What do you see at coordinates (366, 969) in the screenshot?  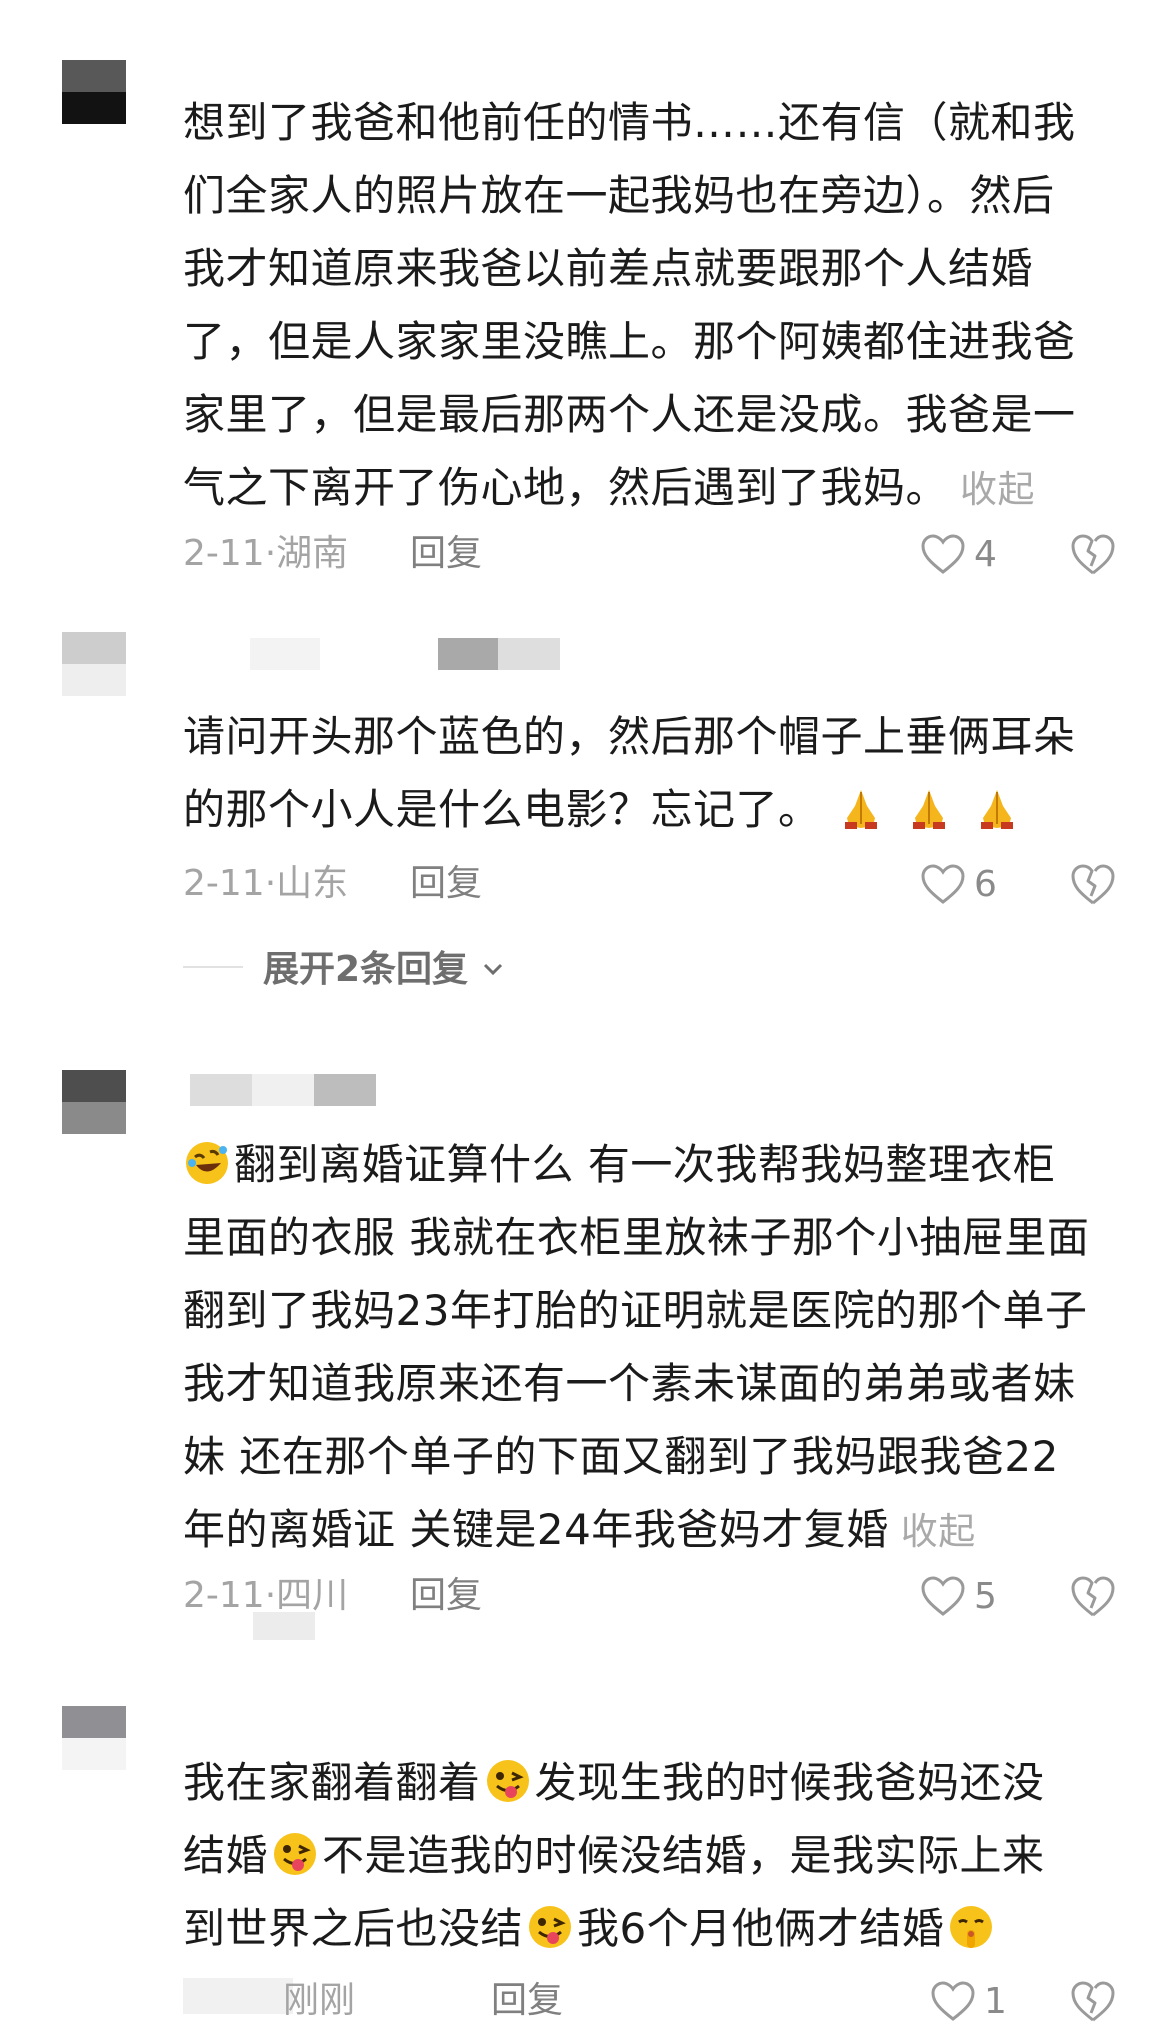 I see `expand-label: 展开2条回复` at bounding box center [366, 969].